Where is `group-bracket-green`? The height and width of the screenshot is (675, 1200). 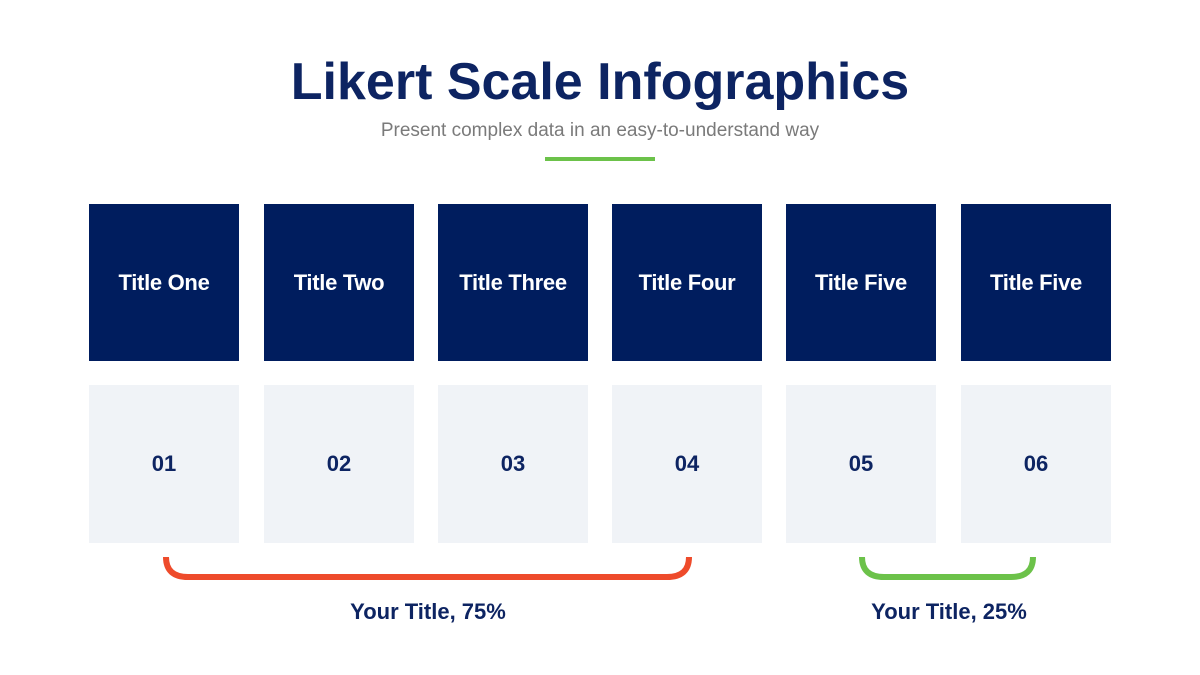
group-bracket-green is located at coordinates (947, 568).